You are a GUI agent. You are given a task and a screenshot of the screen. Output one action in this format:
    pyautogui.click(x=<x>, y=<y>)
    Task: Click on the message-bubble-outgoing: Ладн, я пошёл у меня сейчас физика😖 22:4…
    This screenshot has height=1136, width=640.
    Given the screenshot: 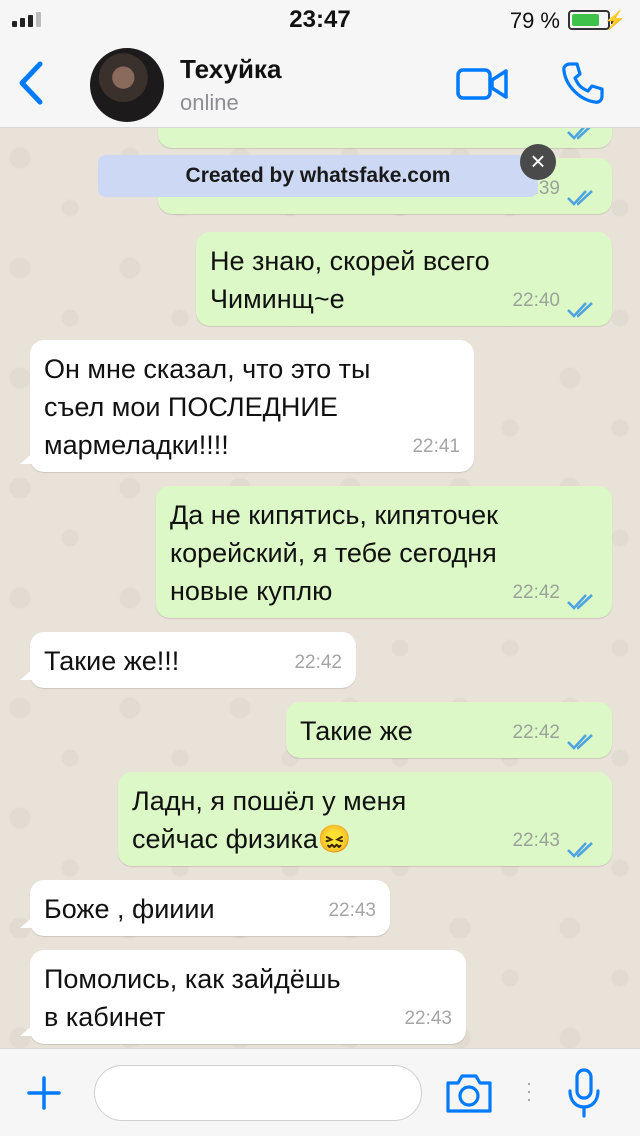 What is the action you would take?
    pyautogui.click(x=365, y=819)
    